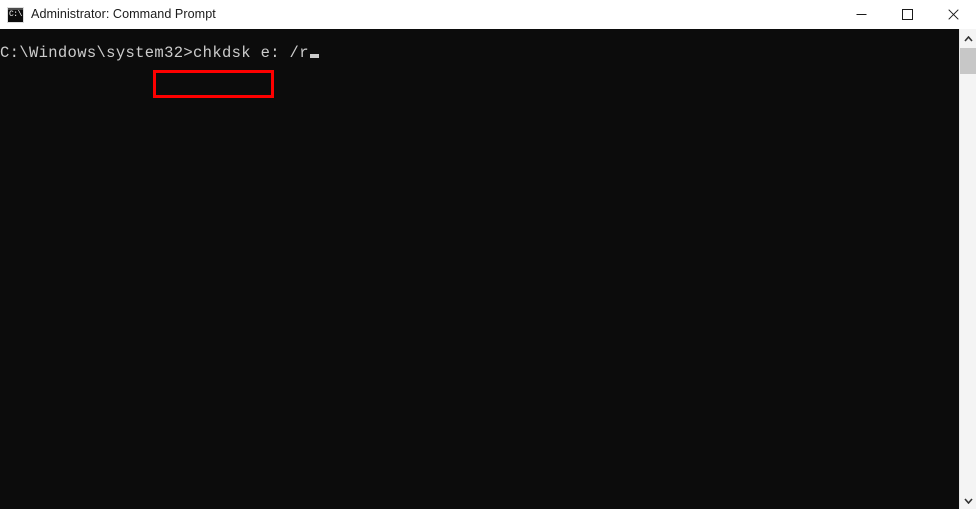 The height and width of the screenshot is (509, 976). I want to click on maximize-button, so click(907, 14).